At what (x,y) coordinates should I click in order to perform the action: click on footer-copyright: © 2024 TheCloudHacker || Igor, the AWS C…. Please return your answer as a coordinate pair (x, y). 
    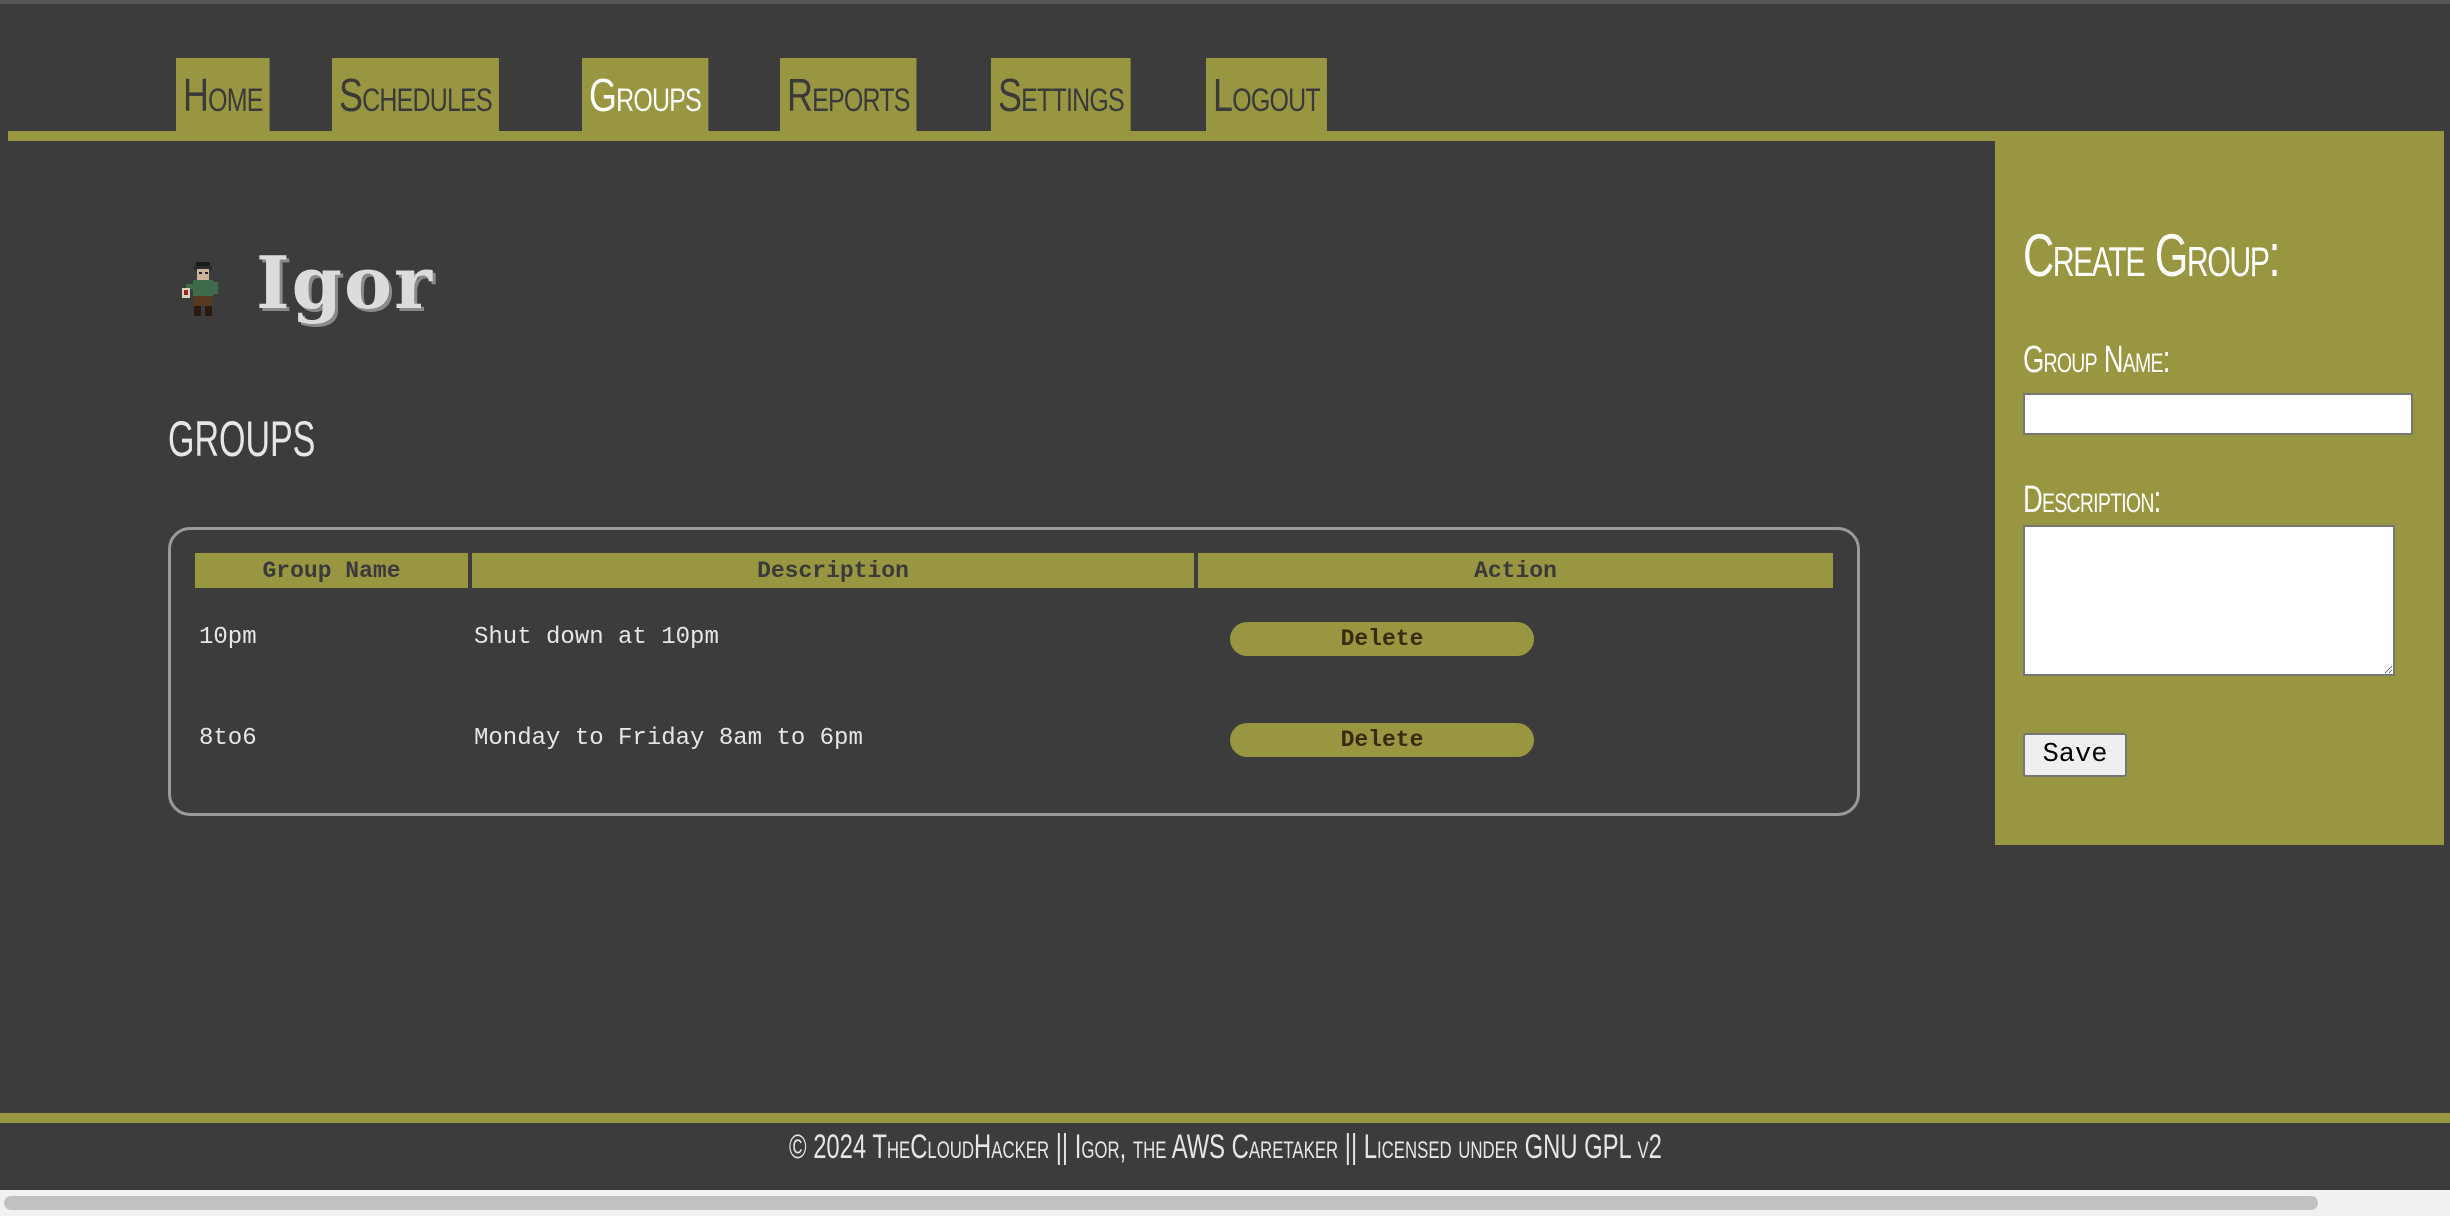
    Looking at the image, I should click on (1225, 1147).